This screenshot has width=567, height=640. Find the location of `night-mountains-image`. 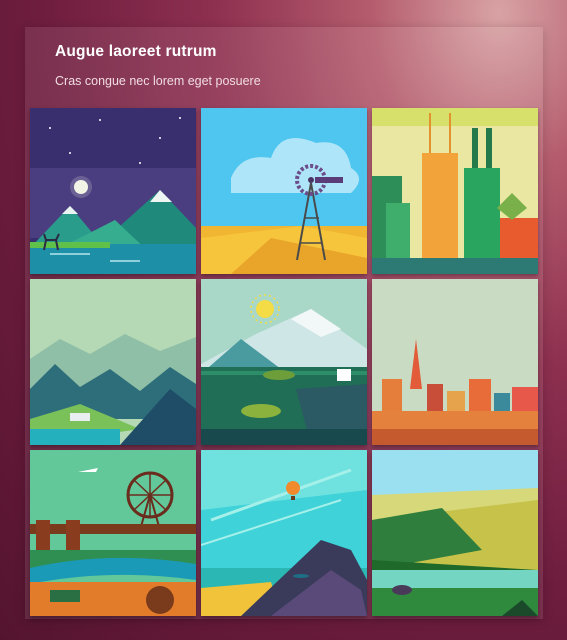

night-mountains-image is located at coordinates (113, 191).